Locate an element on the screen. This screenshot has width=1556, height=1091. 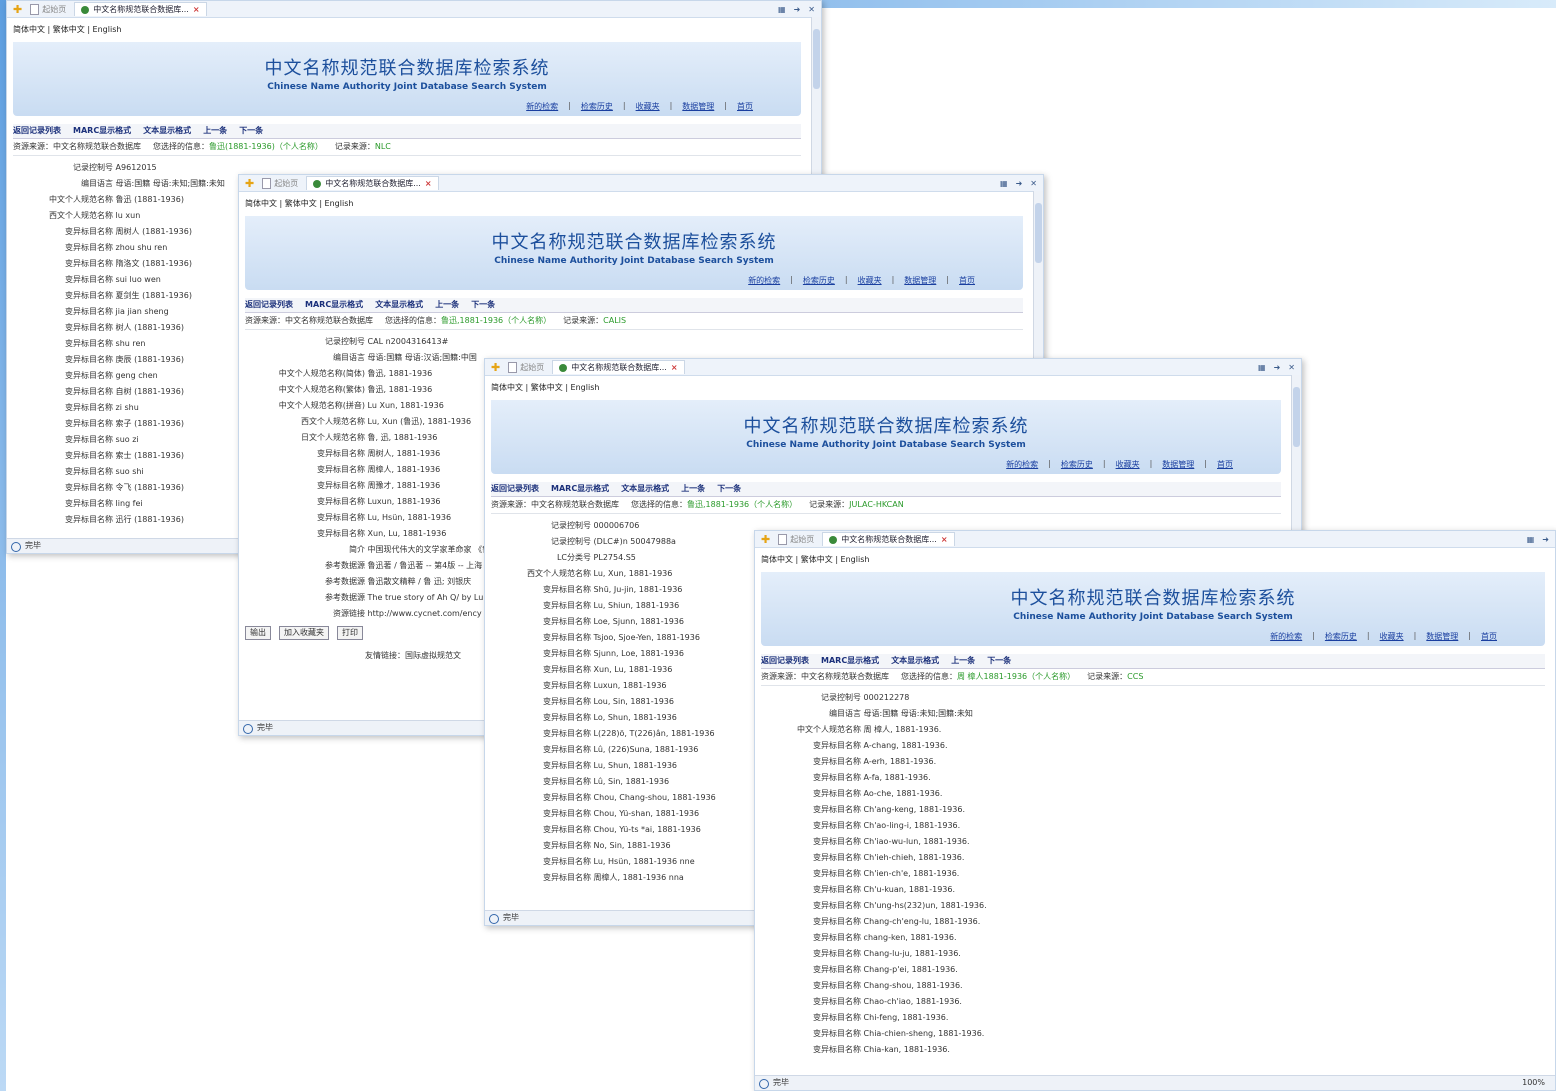
field-value: Lu, Hsün, 1881-1936 is located at coordinates (409, 517).